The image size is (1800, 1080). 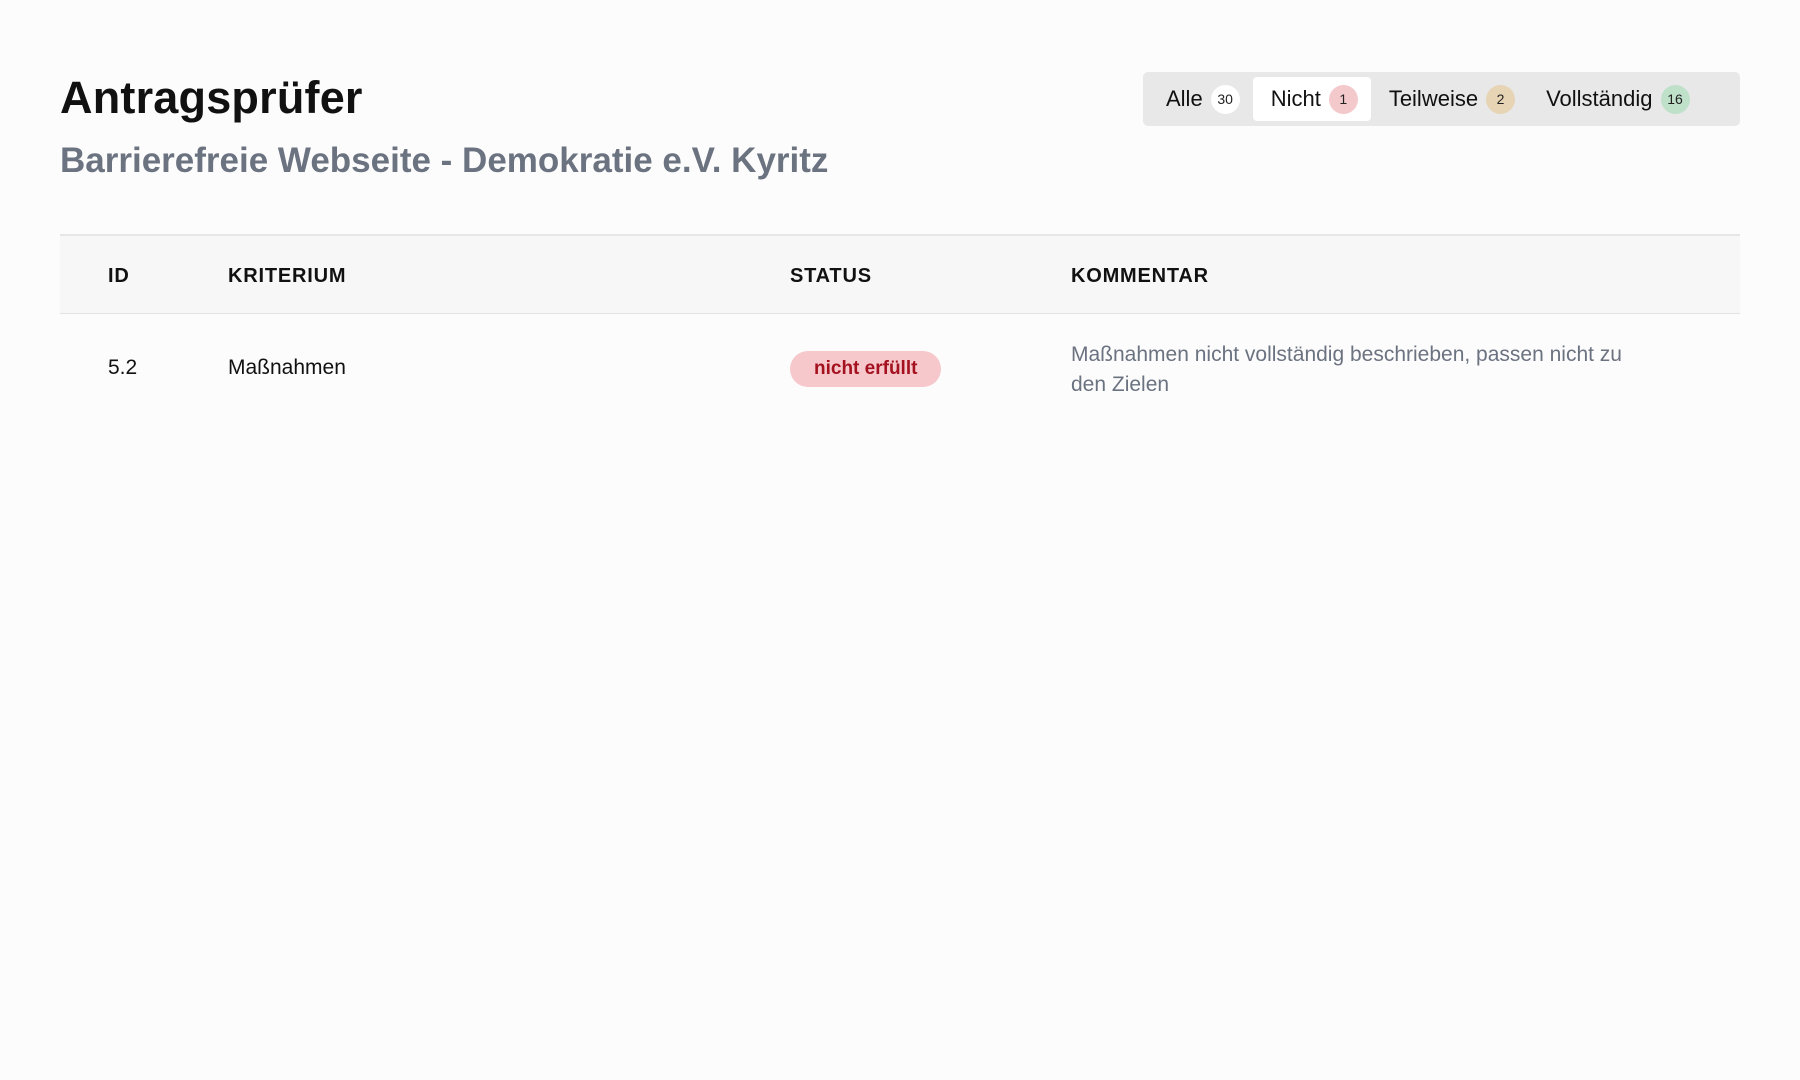 What do you see at coordinates (831, 276) in the screenshot?
I see `column-header-status: STATUS` at bounding box center [831, 276].